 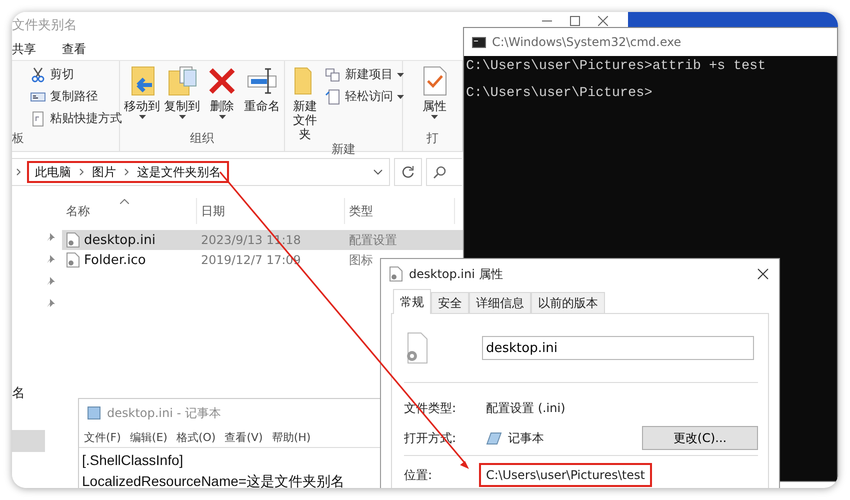 What do you see at coordinates (179, 172) in the screenshot?
I see `breadcrumb: 这是文件夹别名` at bounding box center [179, 172].